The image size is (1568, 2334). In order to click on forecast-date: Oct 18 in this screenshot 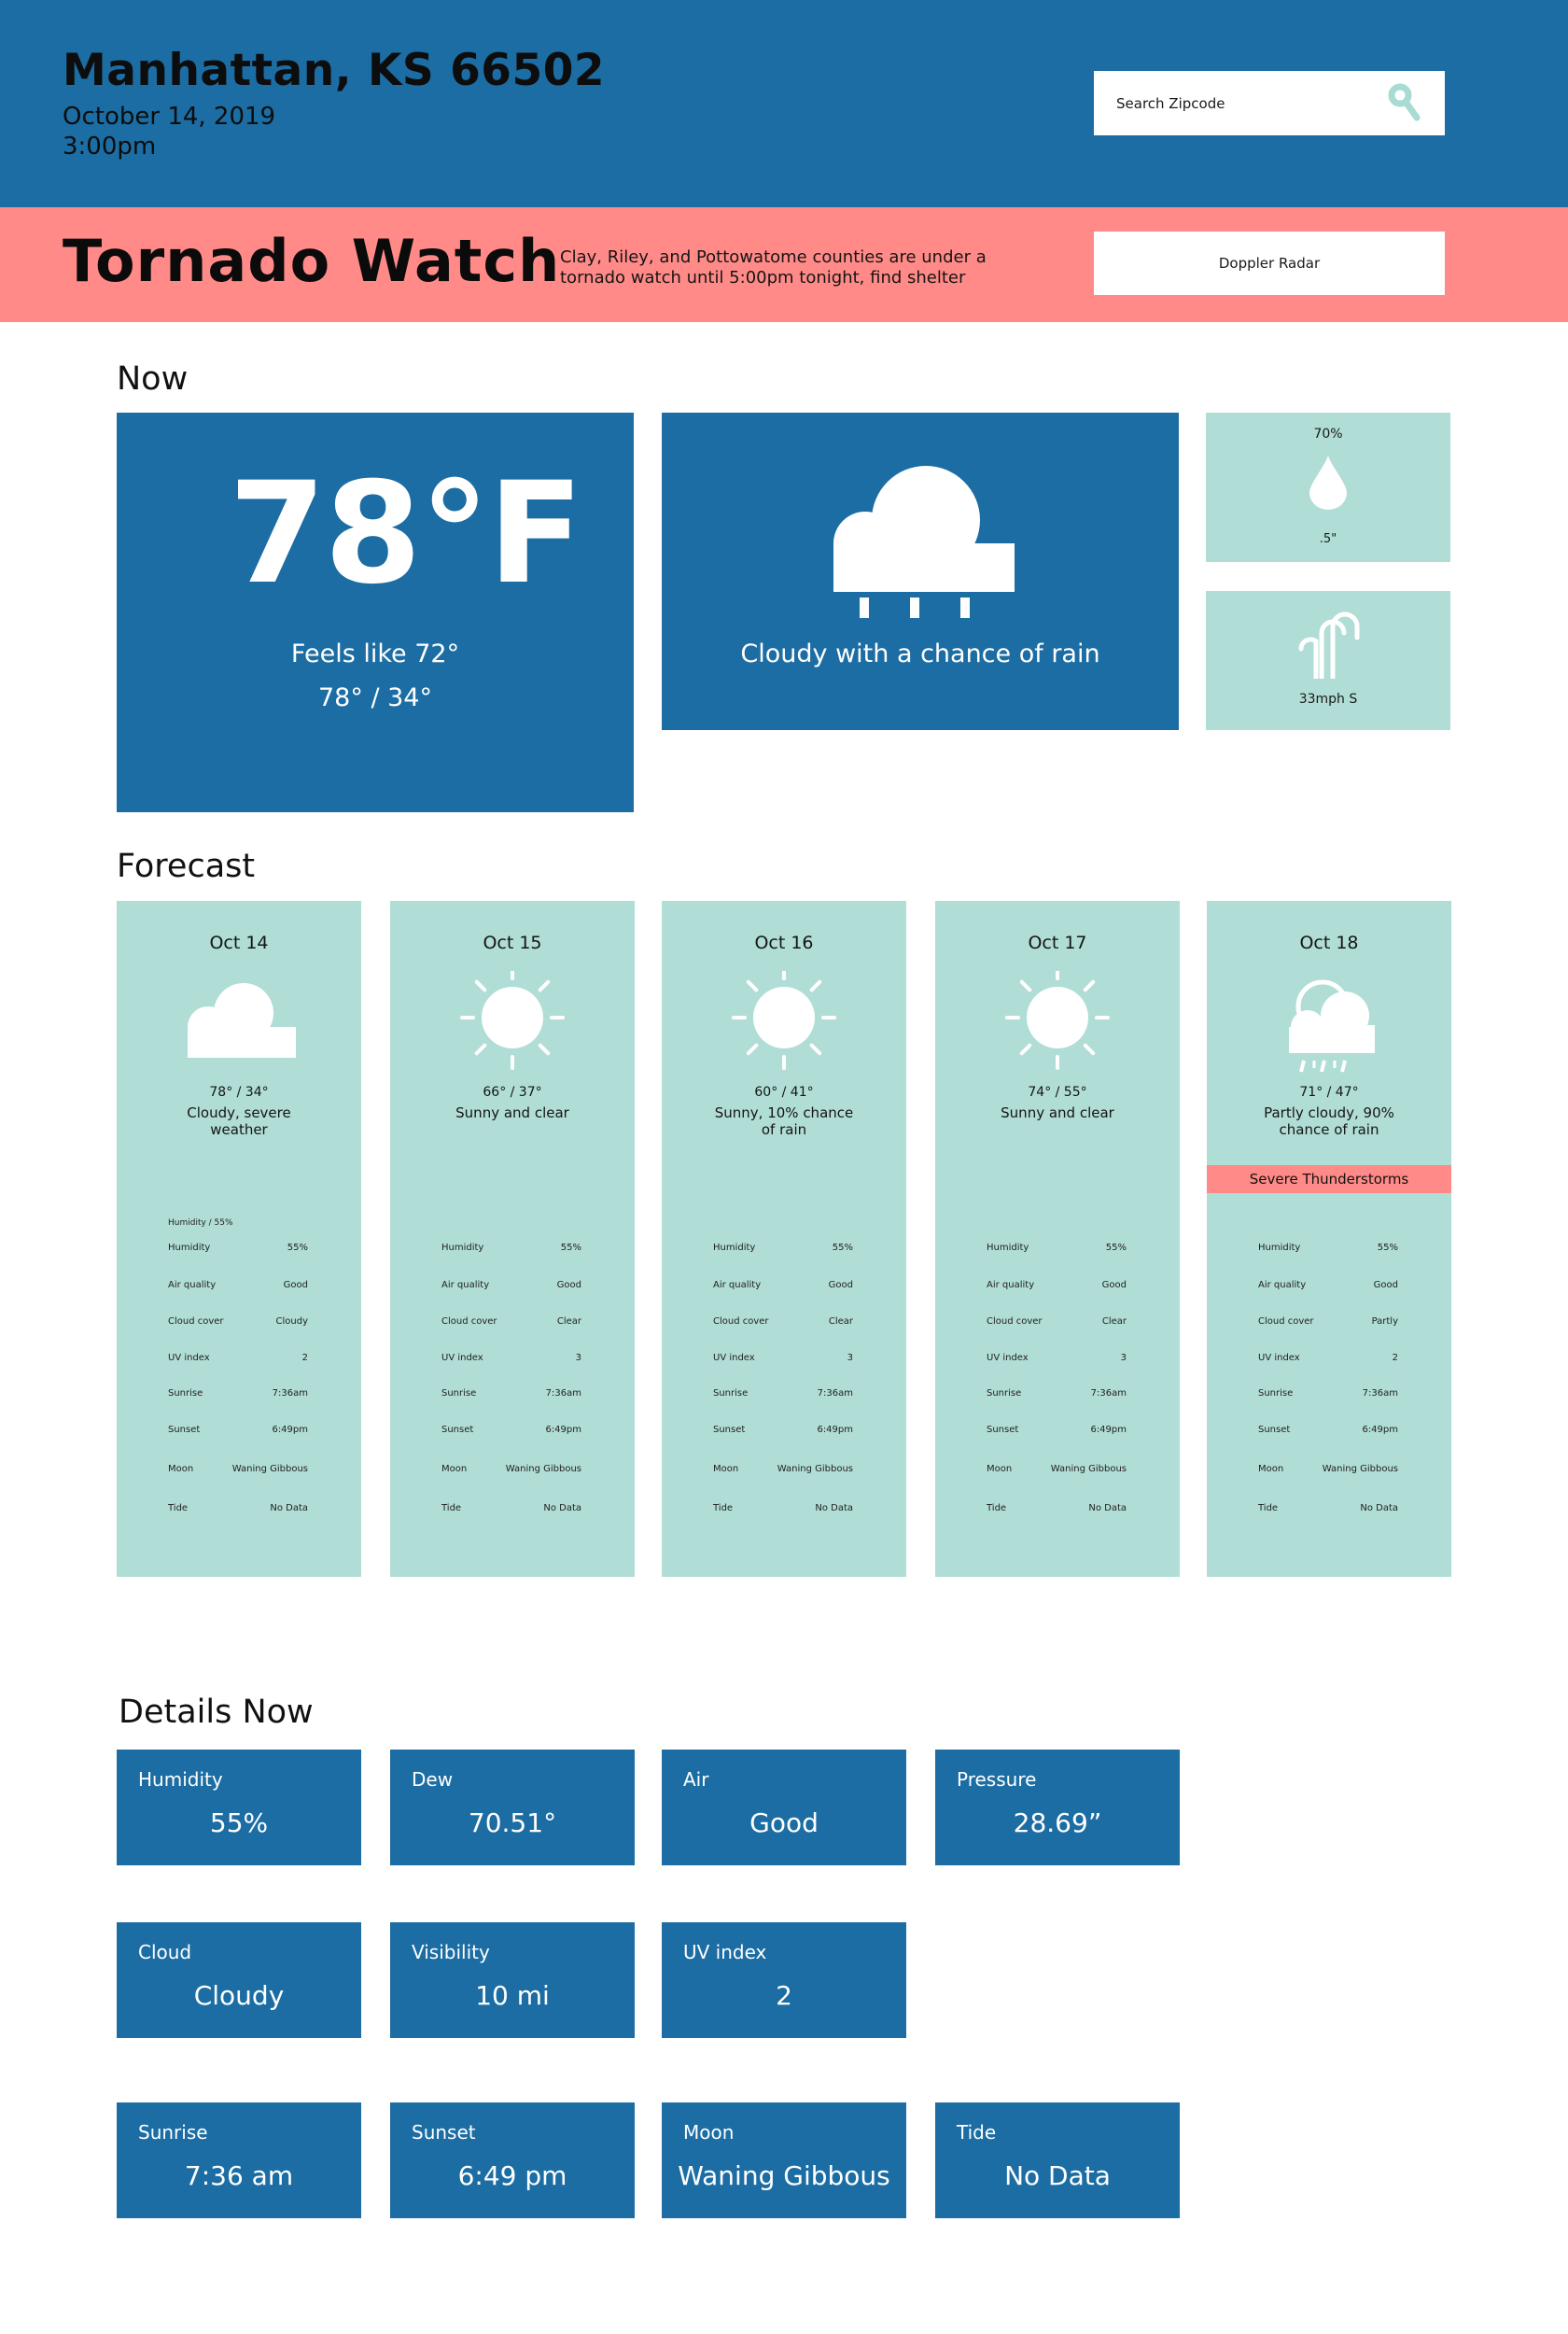, I will do `click(1329, 943)`.